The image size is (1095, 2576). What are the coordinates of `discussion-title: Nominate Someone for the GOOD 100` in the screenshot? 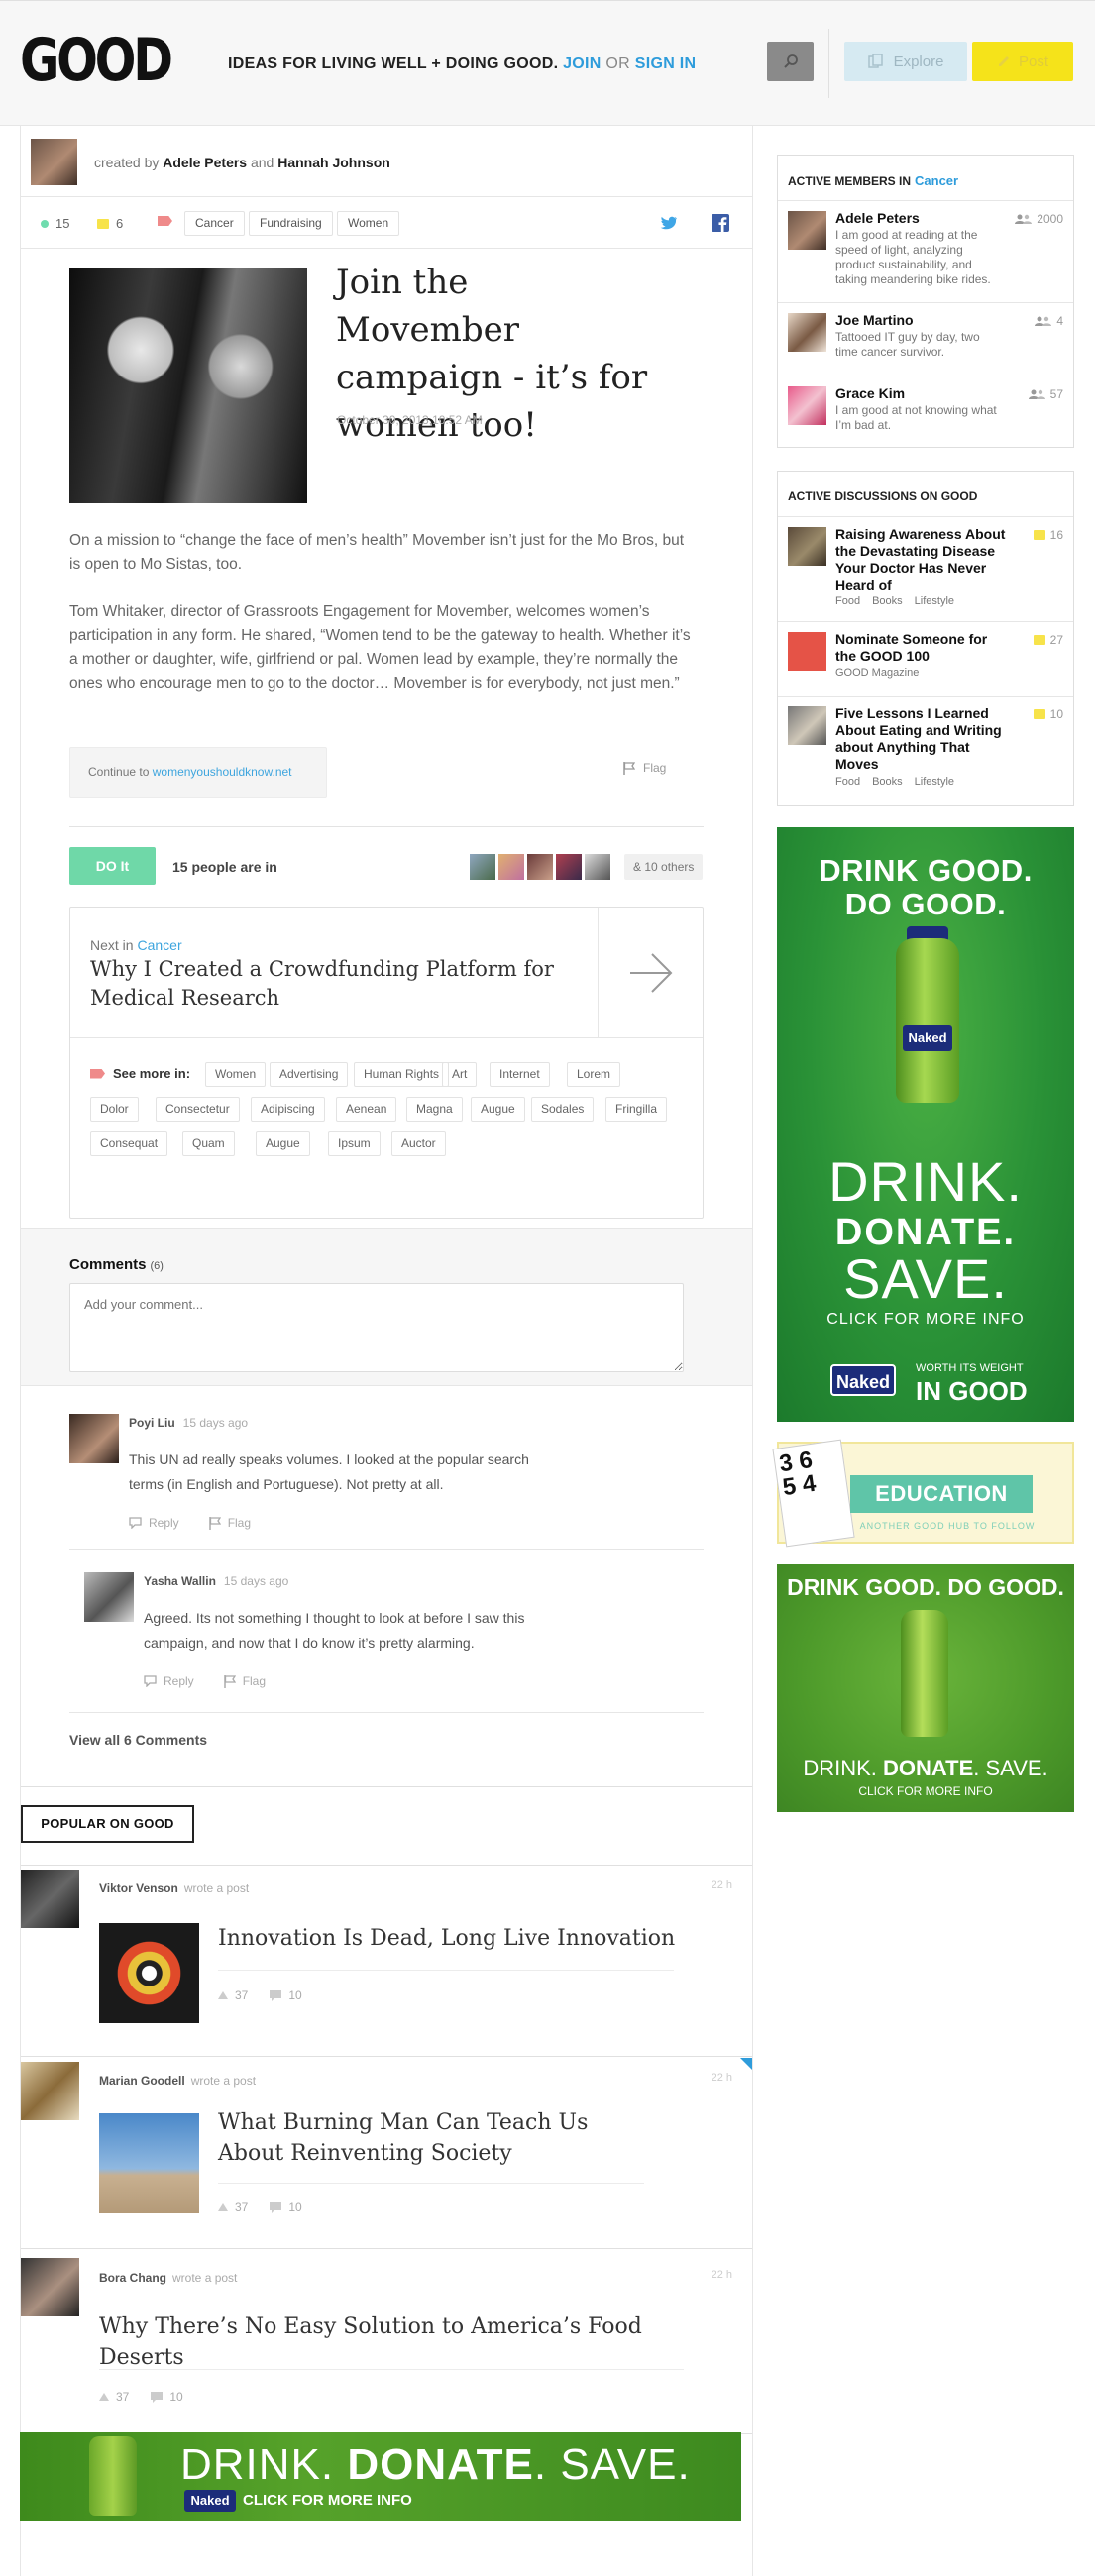 It's located at (920, 648).